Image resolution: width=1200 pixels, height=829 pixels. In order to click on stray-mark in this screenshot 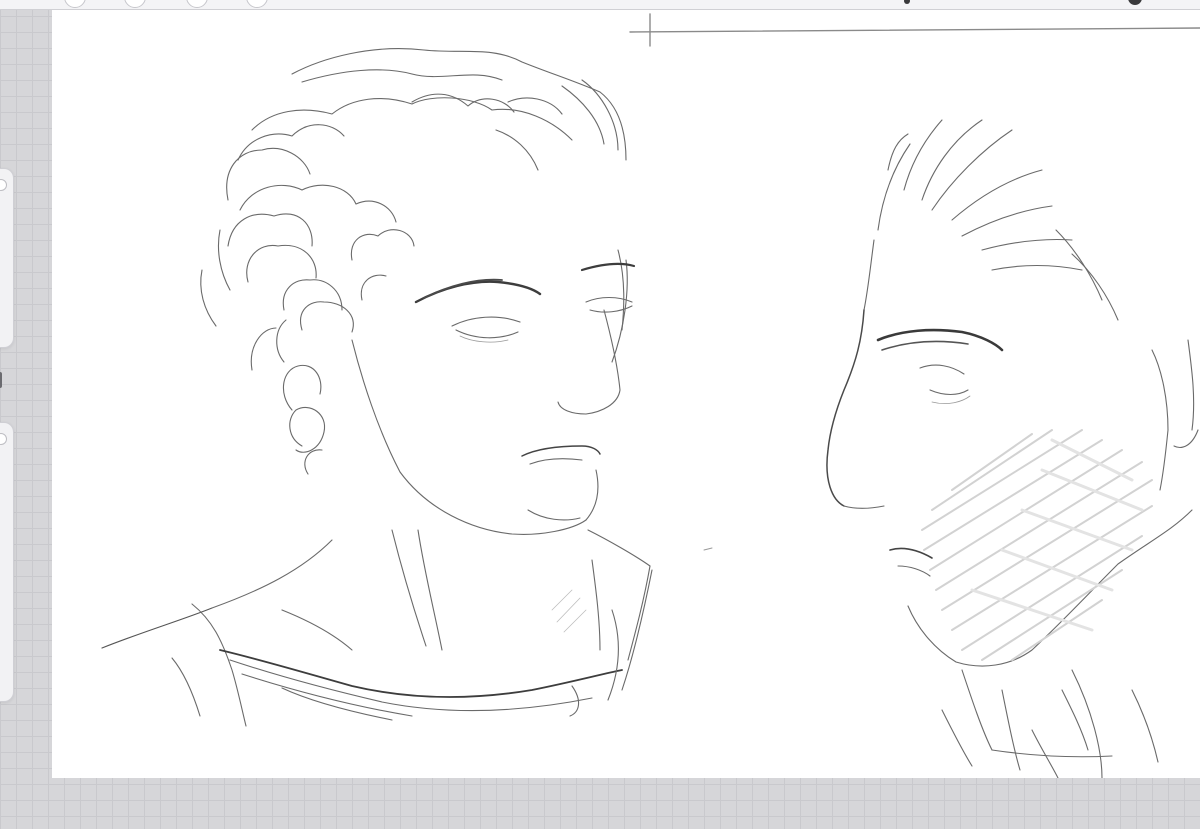, I will do `click(708, 549)`.